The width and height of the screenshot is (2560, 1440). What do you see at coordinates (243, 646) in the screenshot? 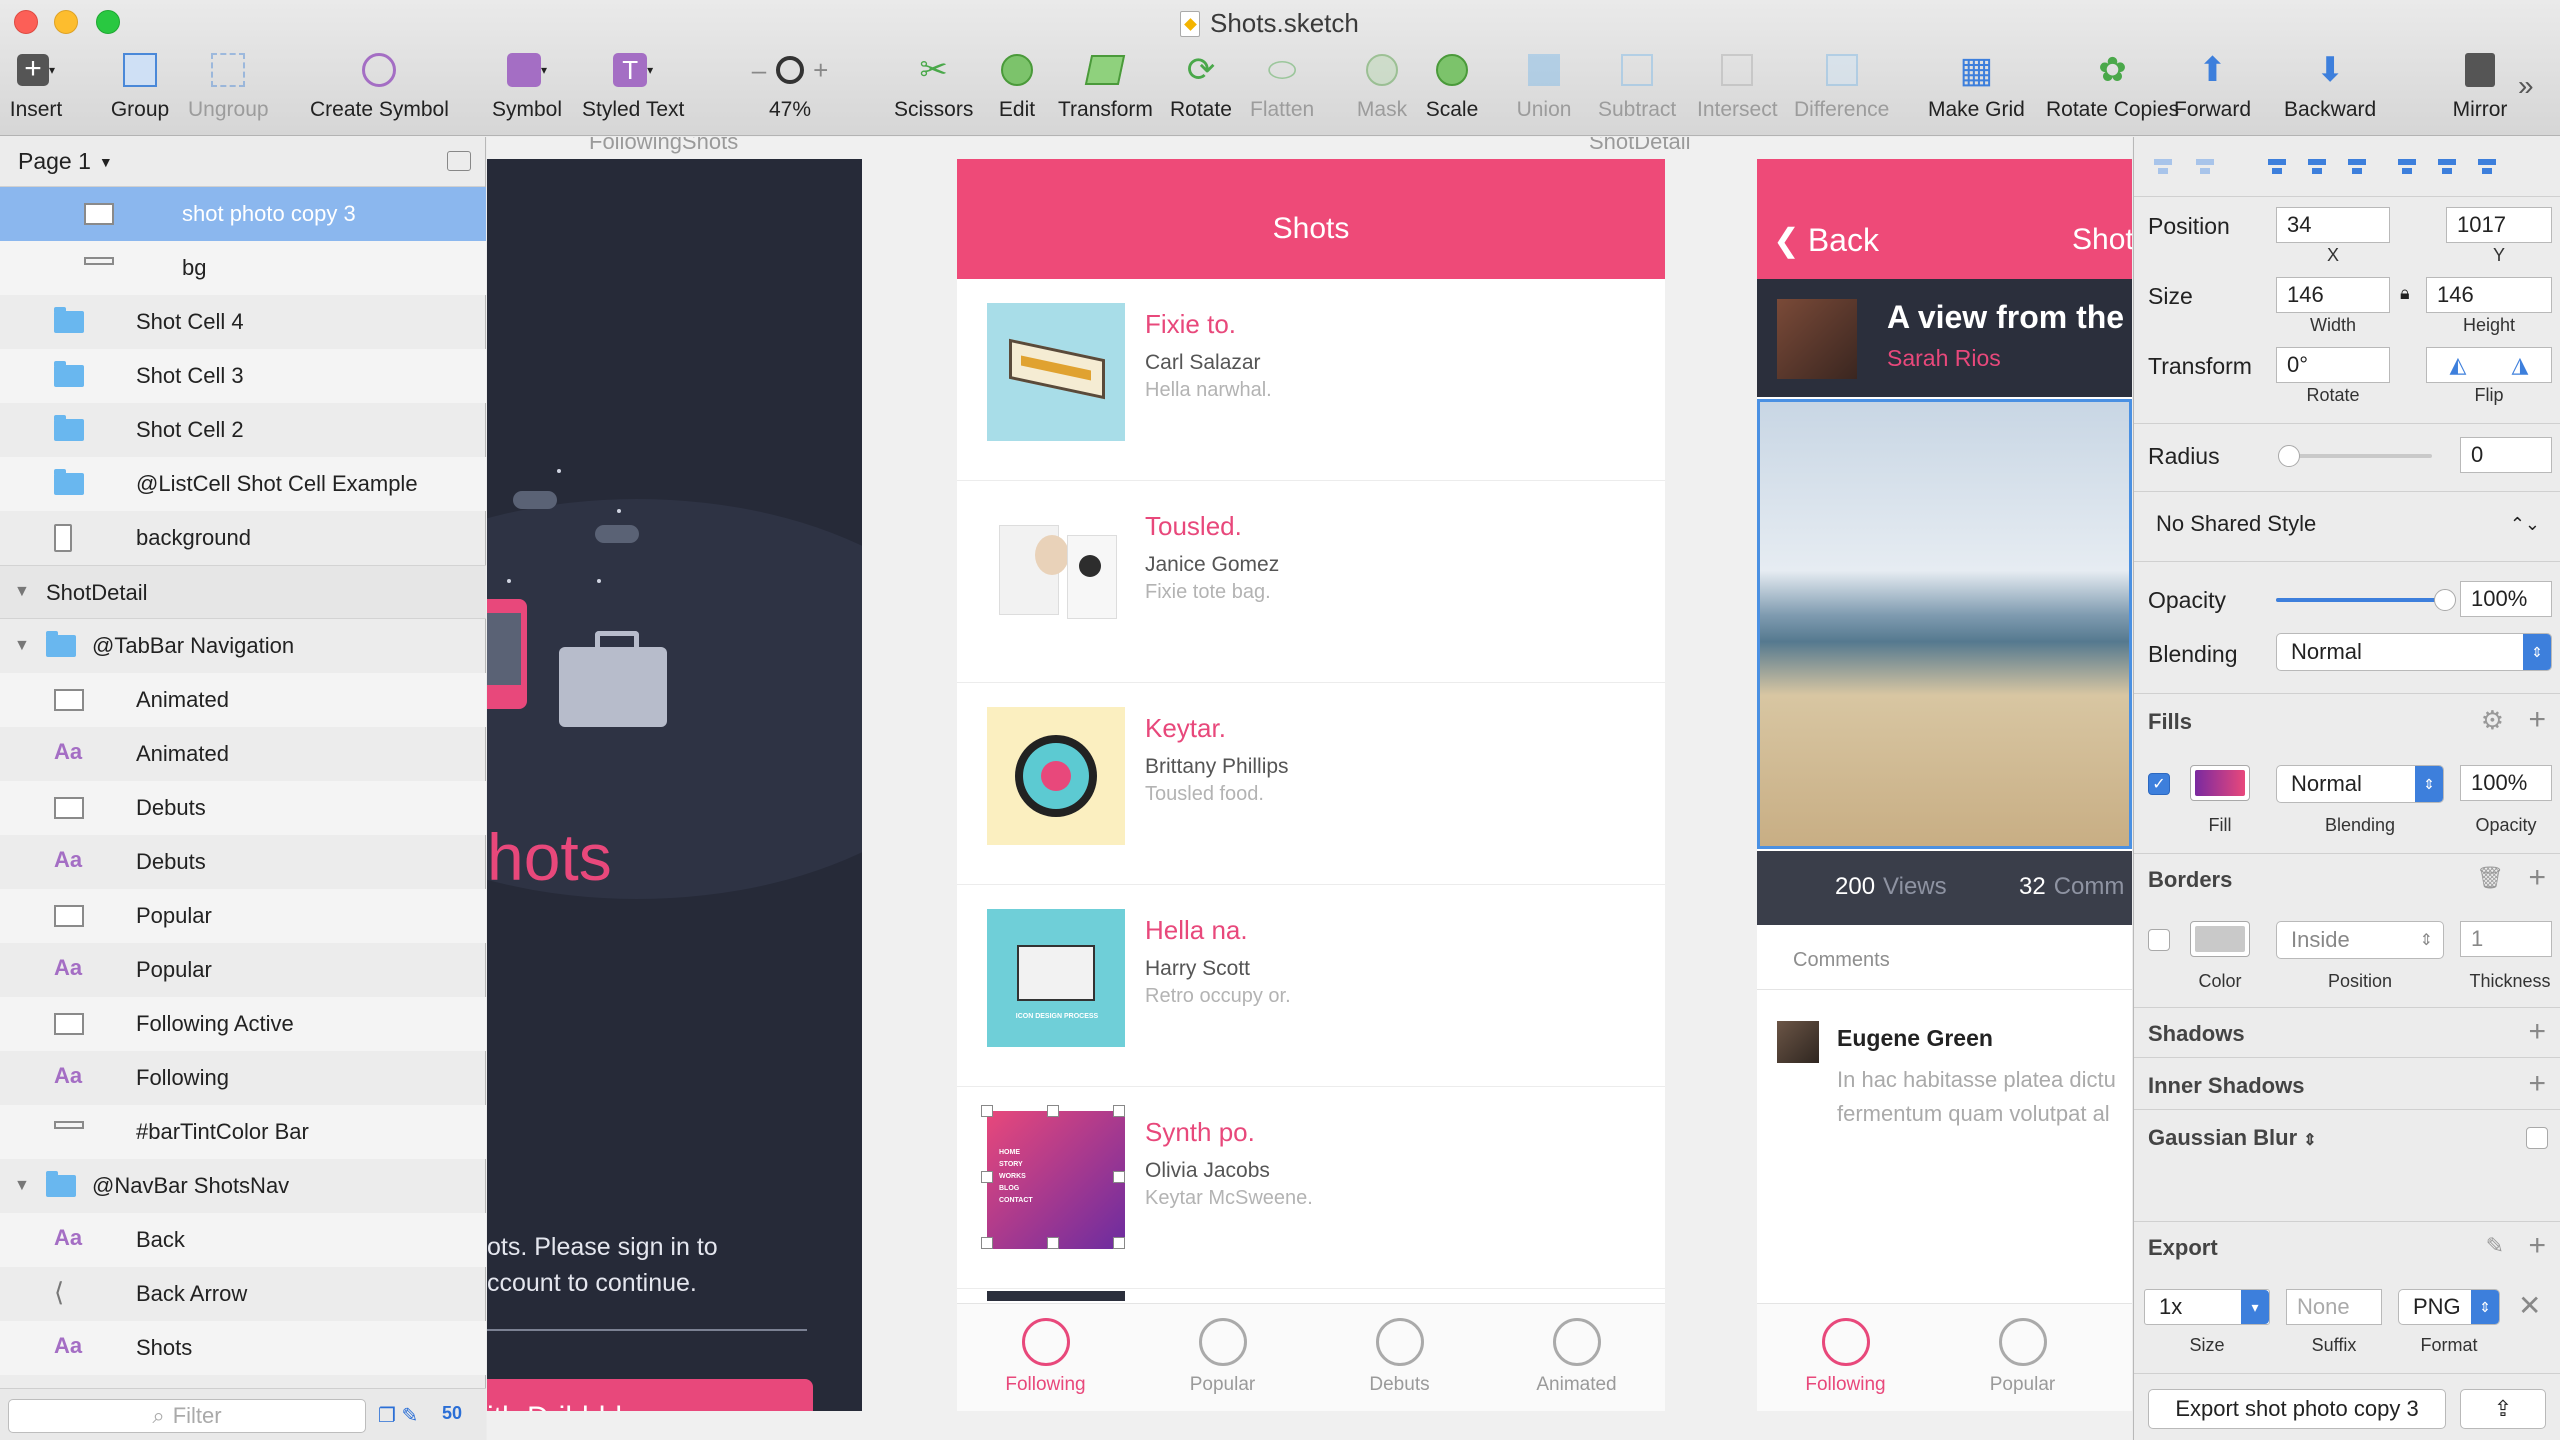
I see `layer-row: ▼ @TabBar Navigation` at bounding box center [243, 646].